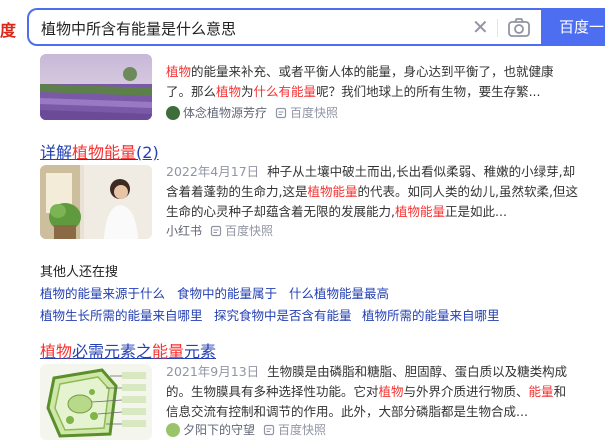  What do you see at coordinates (99, 151) in the screenshot?
I see `result-2-title: 详解植物能量(2)` at bounding box center [99, 151].